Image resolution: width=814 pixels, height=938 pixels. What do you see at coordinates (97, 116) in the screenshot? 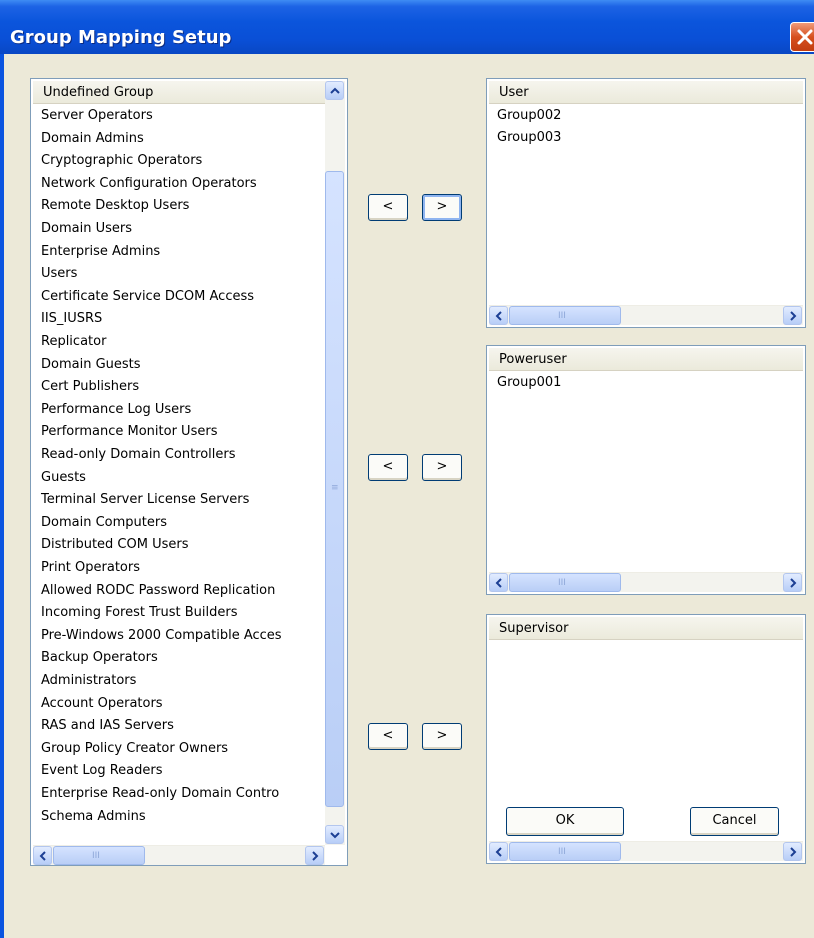
I see `list-item: Server Operators` at bounding box center [97, 116].